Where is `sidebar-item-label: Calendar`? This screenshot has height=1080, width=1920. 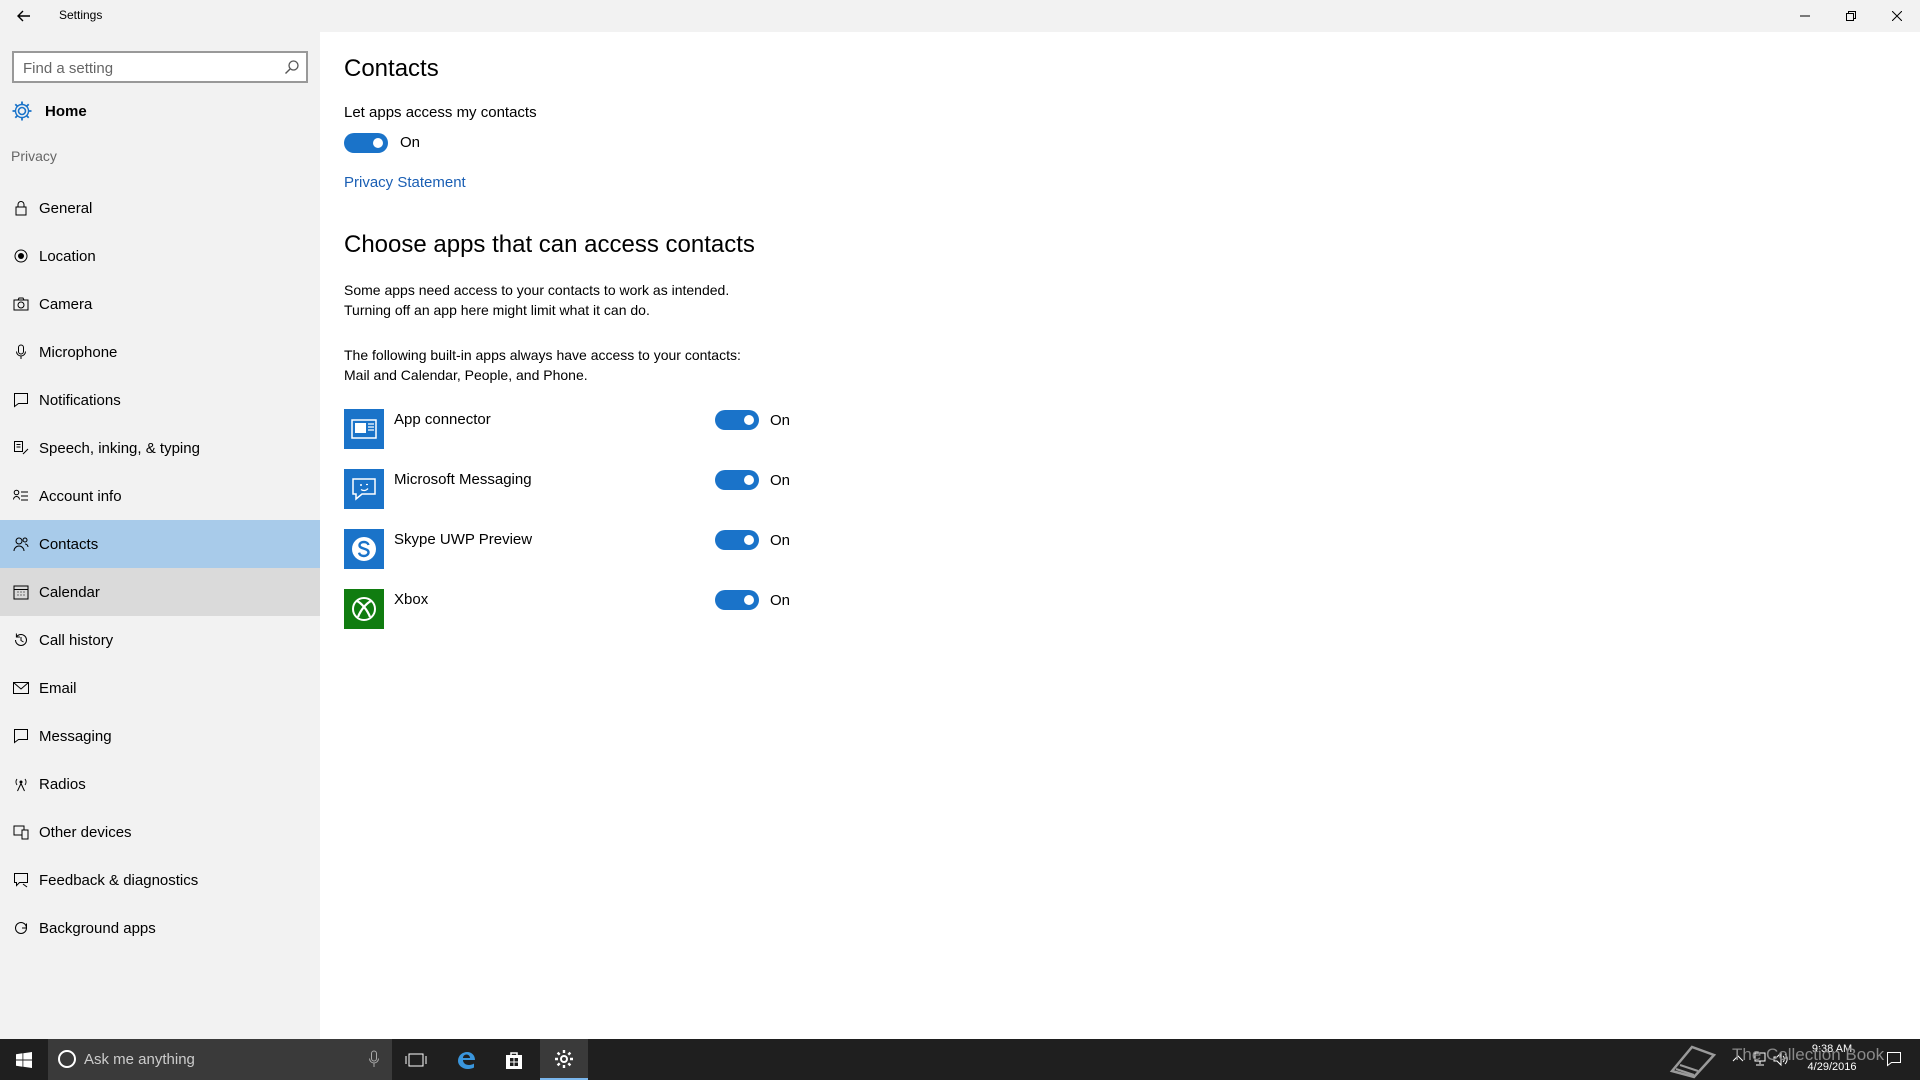 sidebar-item-label: Calendar is located at coordinates (69, 592).